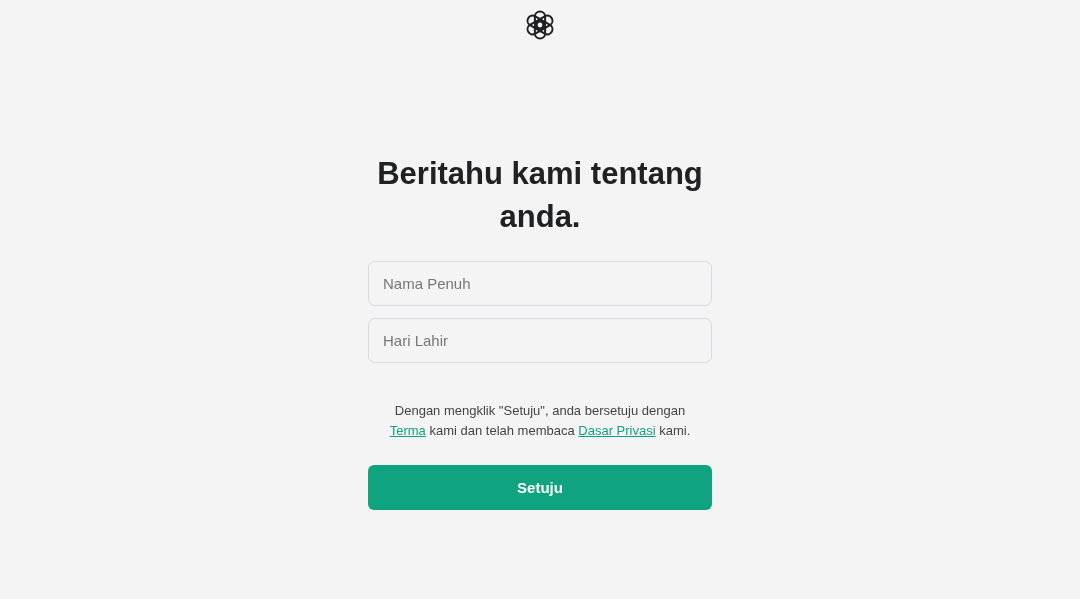  Describe the element at coordinates (540, 283) in the screenshot. I see `text-input-field: Nama Penuh` at that location.